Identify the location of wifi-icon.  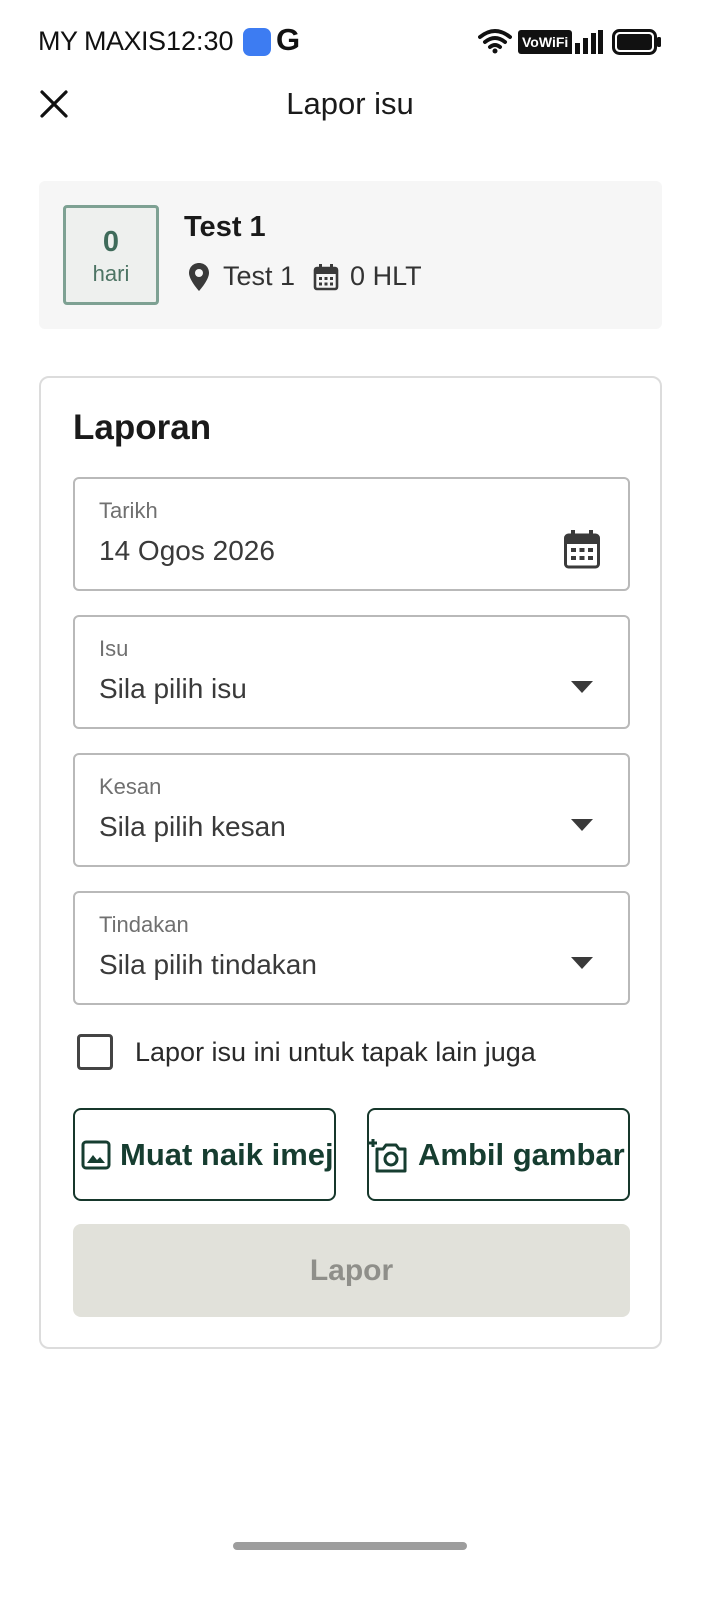
(495, 41).